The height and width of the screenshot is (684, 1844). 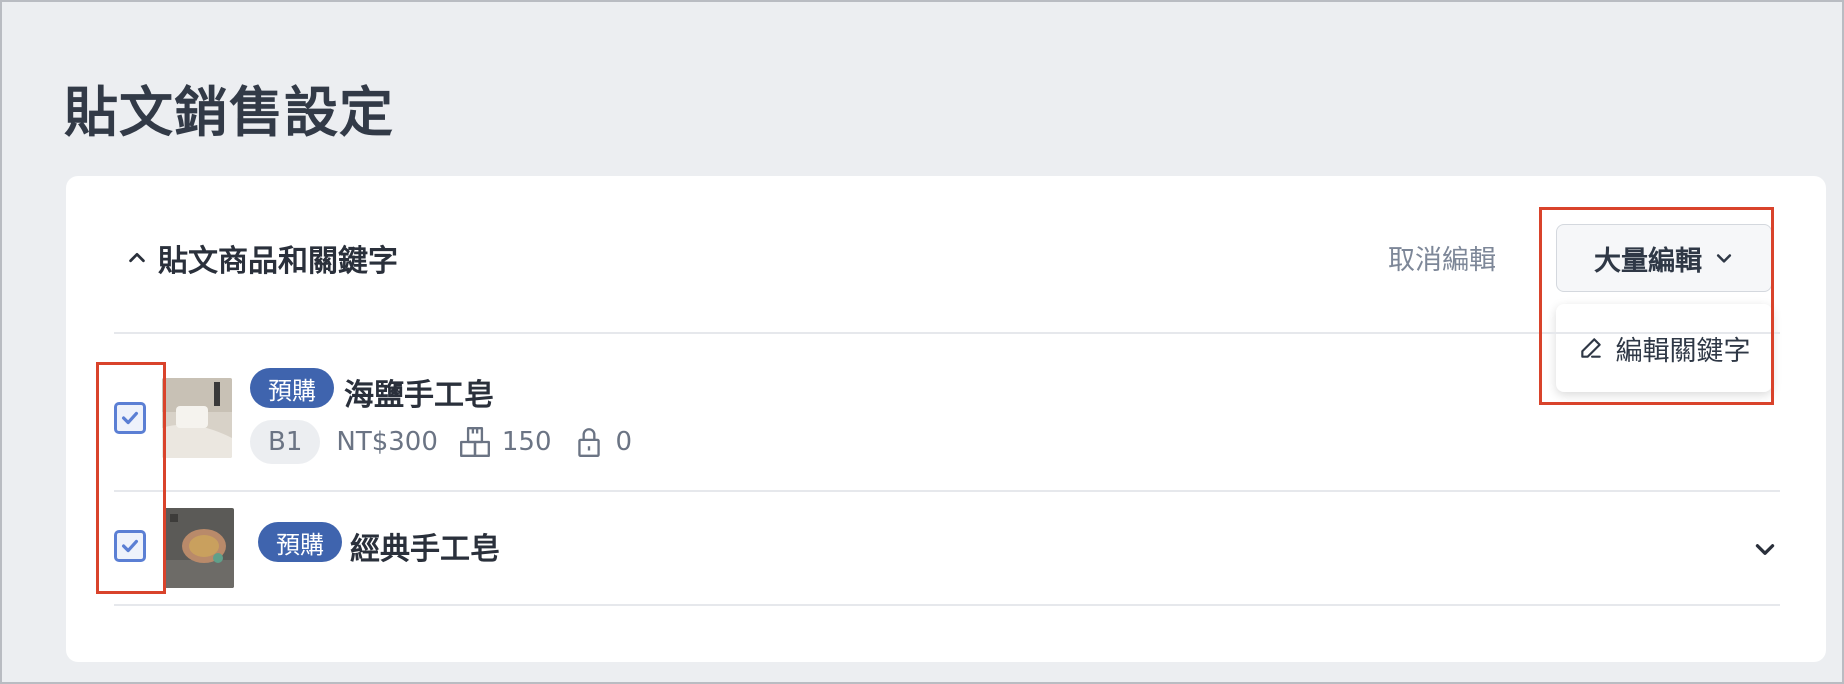 What do you see at coordinates (602, 442) in the screenshot?
I see `locked-info: 0` at bounding box center [602, 442].